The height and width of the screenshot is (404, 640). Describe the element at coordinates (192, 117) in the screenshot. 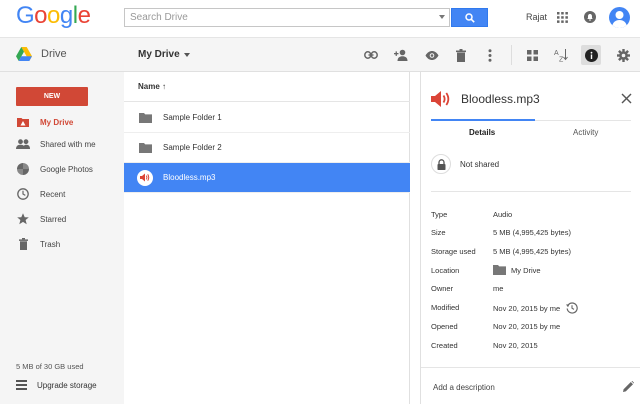

I see `file-name: Sample Folder 1` at that location.